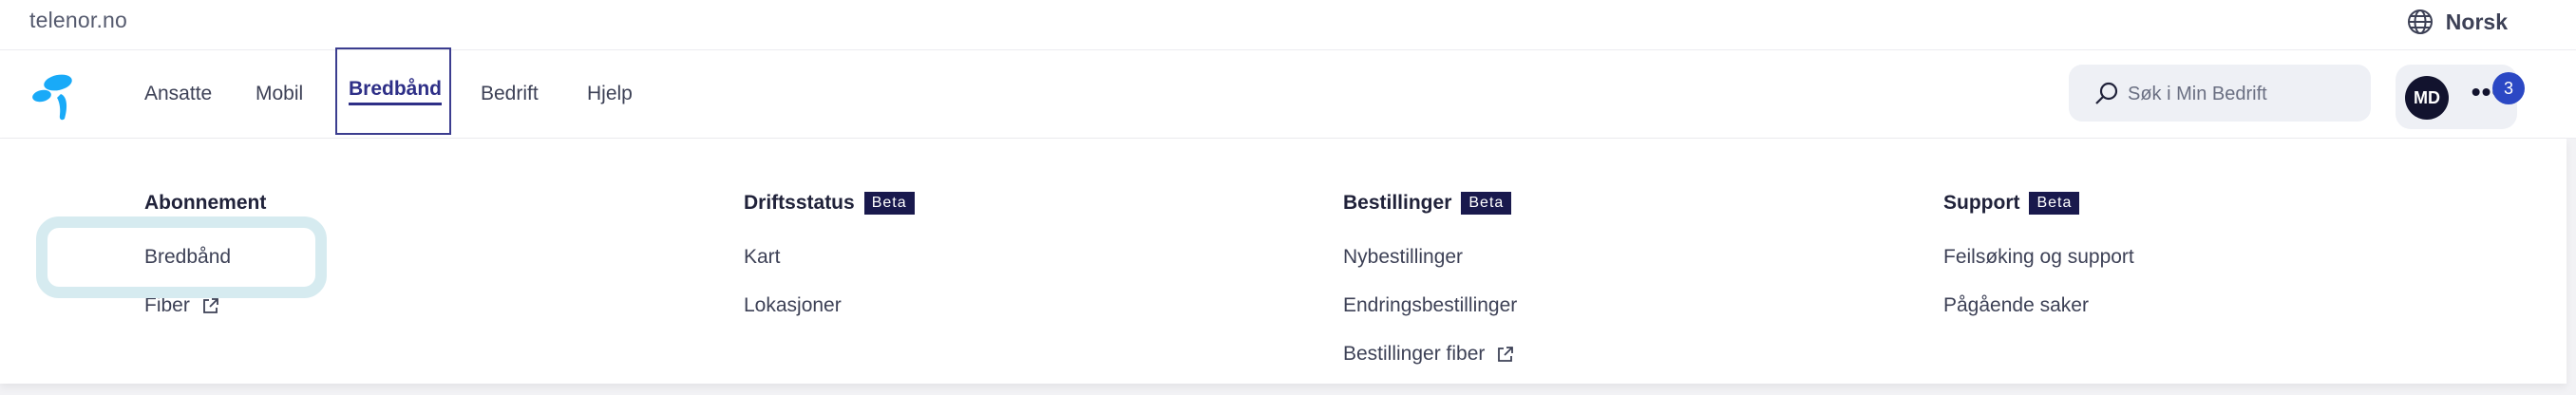 Image resolution: width=2576 pixels, height=395 pixels. What do you see at coordinates (2420, 21) in the screenshot?
I see `globe-icon` at bounding box center [2420, 21].